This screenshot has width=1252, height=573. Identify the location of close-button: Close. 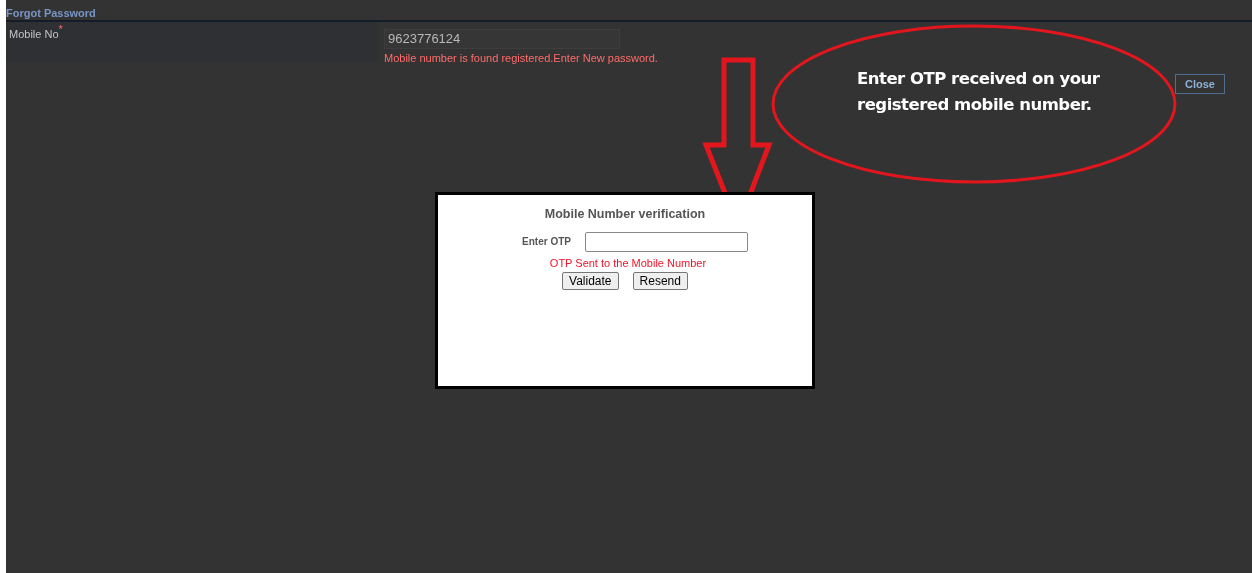
(1200, 84).